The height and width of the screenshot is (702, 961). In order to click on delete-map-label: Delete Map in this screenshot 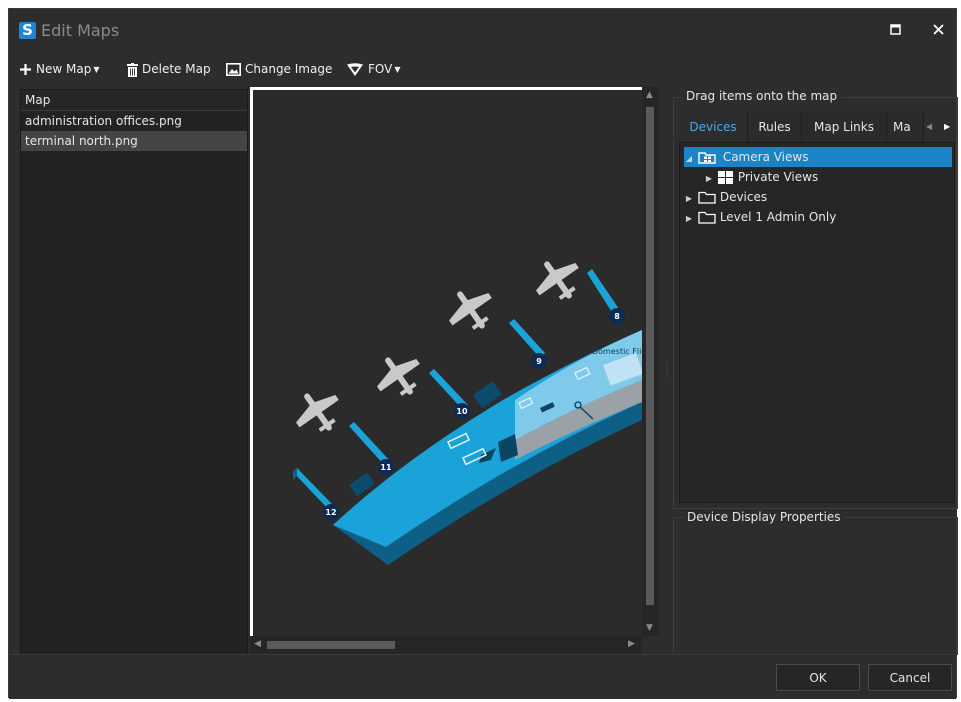, I will do `click(176, 69)`.